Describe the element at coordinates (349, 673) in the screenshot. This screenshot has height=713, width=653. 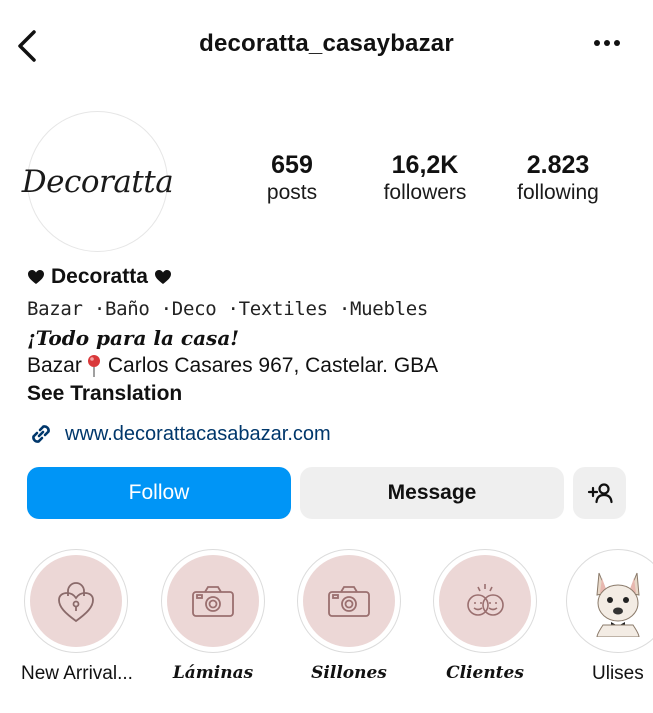
I see `highlight-label: Sillones` at that location.